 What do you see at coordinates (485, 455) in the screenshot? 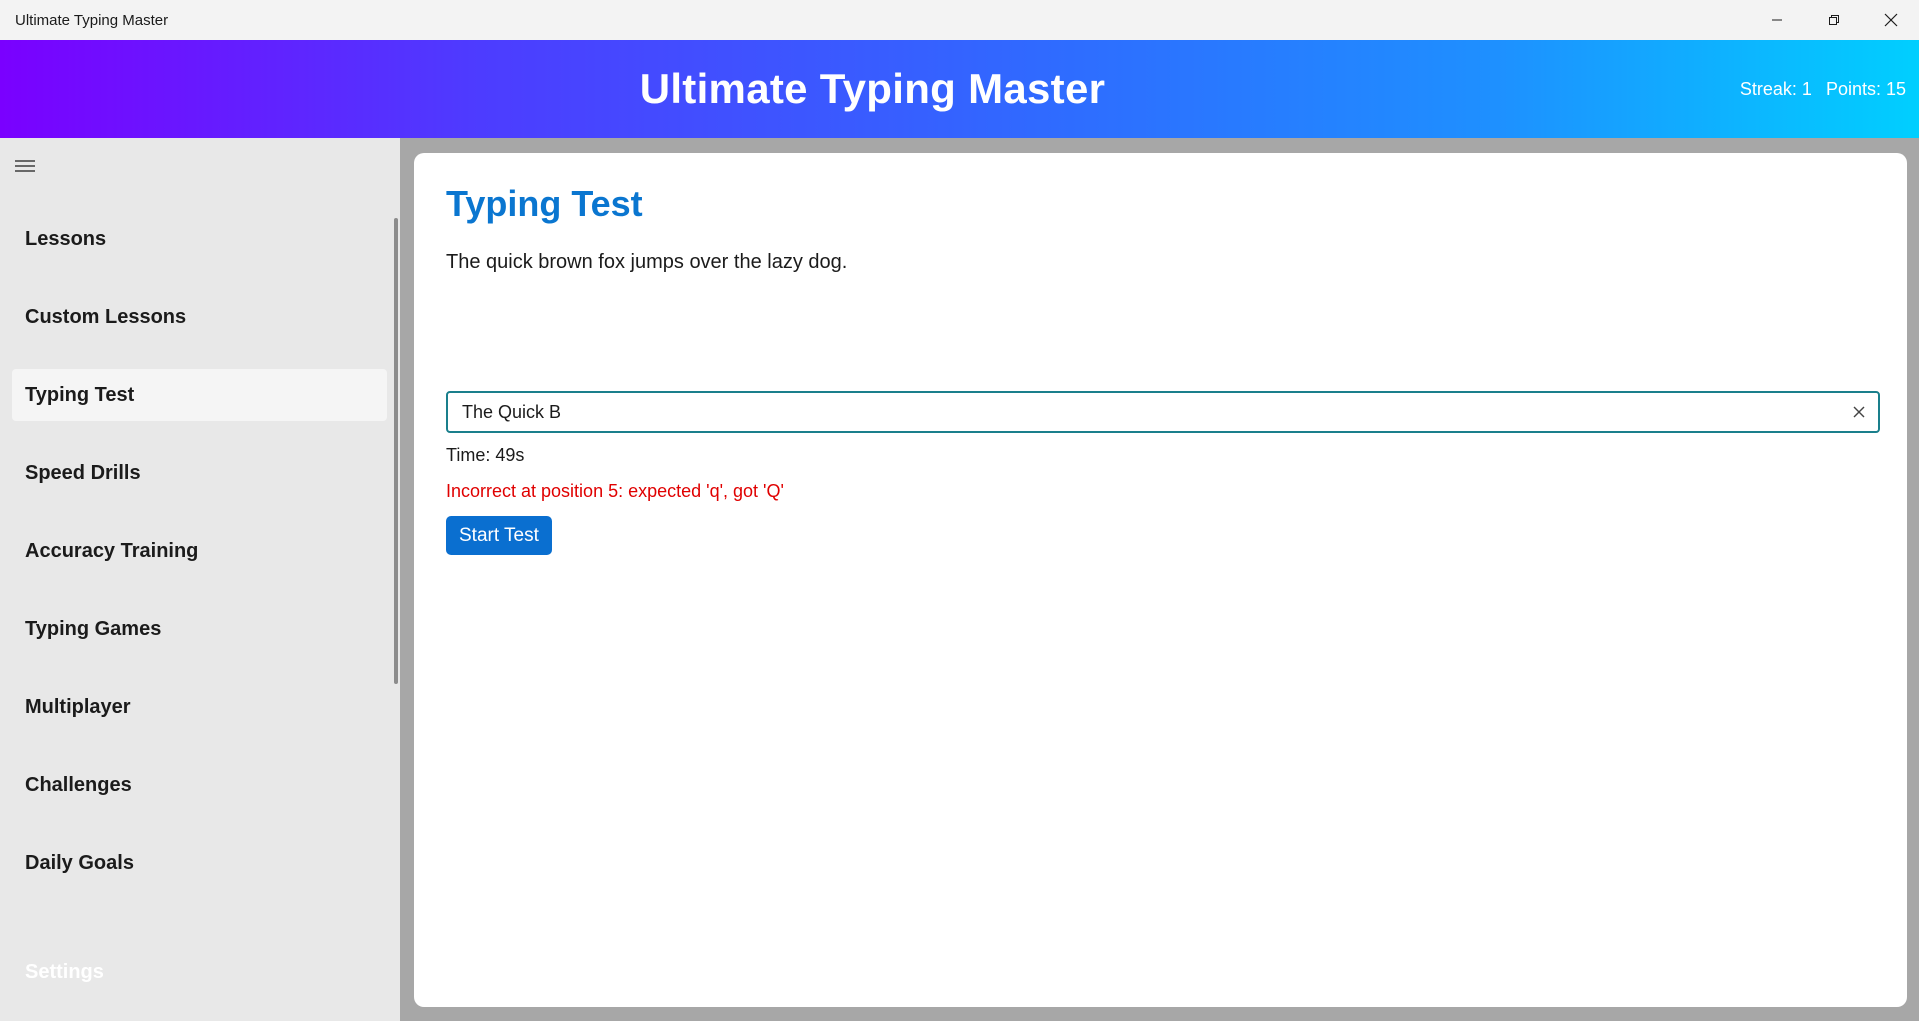
I see `timer-label: Time: 49s` at bounding box center [485, 455].